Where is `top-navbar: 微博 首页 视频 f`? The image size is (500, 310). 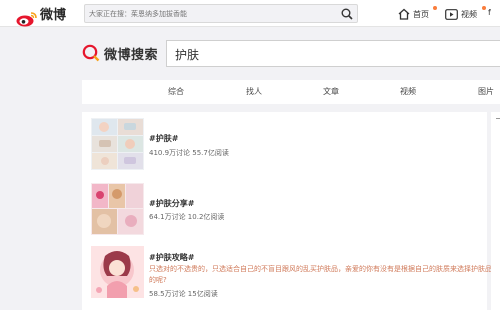 top-navbar: 微博 首页 视频 f is located at coordinates (250, 13).